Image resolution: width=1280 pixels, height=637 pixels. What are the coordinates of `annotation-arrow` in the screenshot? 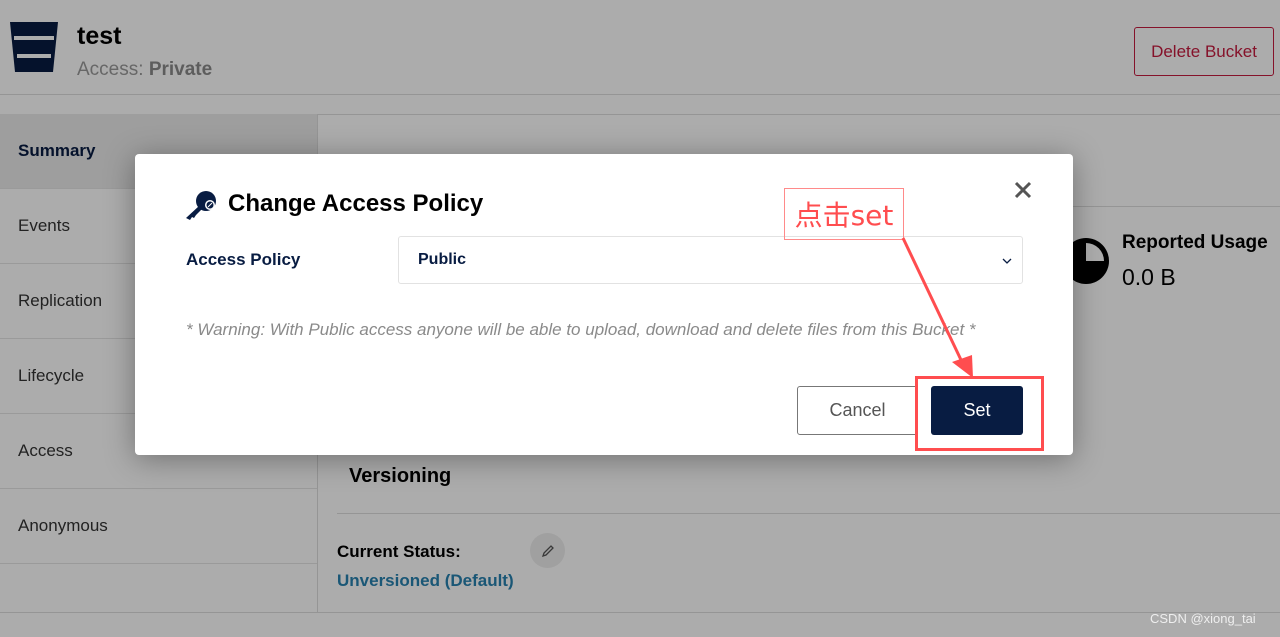 It's located at (937, 307).